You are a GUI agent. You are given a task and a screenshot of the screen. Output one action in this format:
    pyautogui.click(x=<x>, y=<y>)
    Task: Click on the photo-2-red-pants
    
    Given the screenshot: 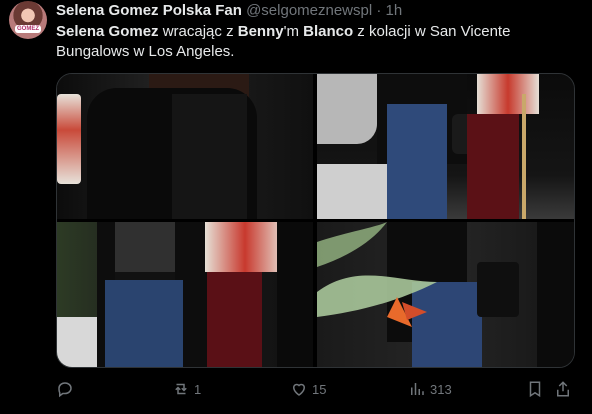 What is the action you would take?
    pyautogui.click(x=493, y=166)
    